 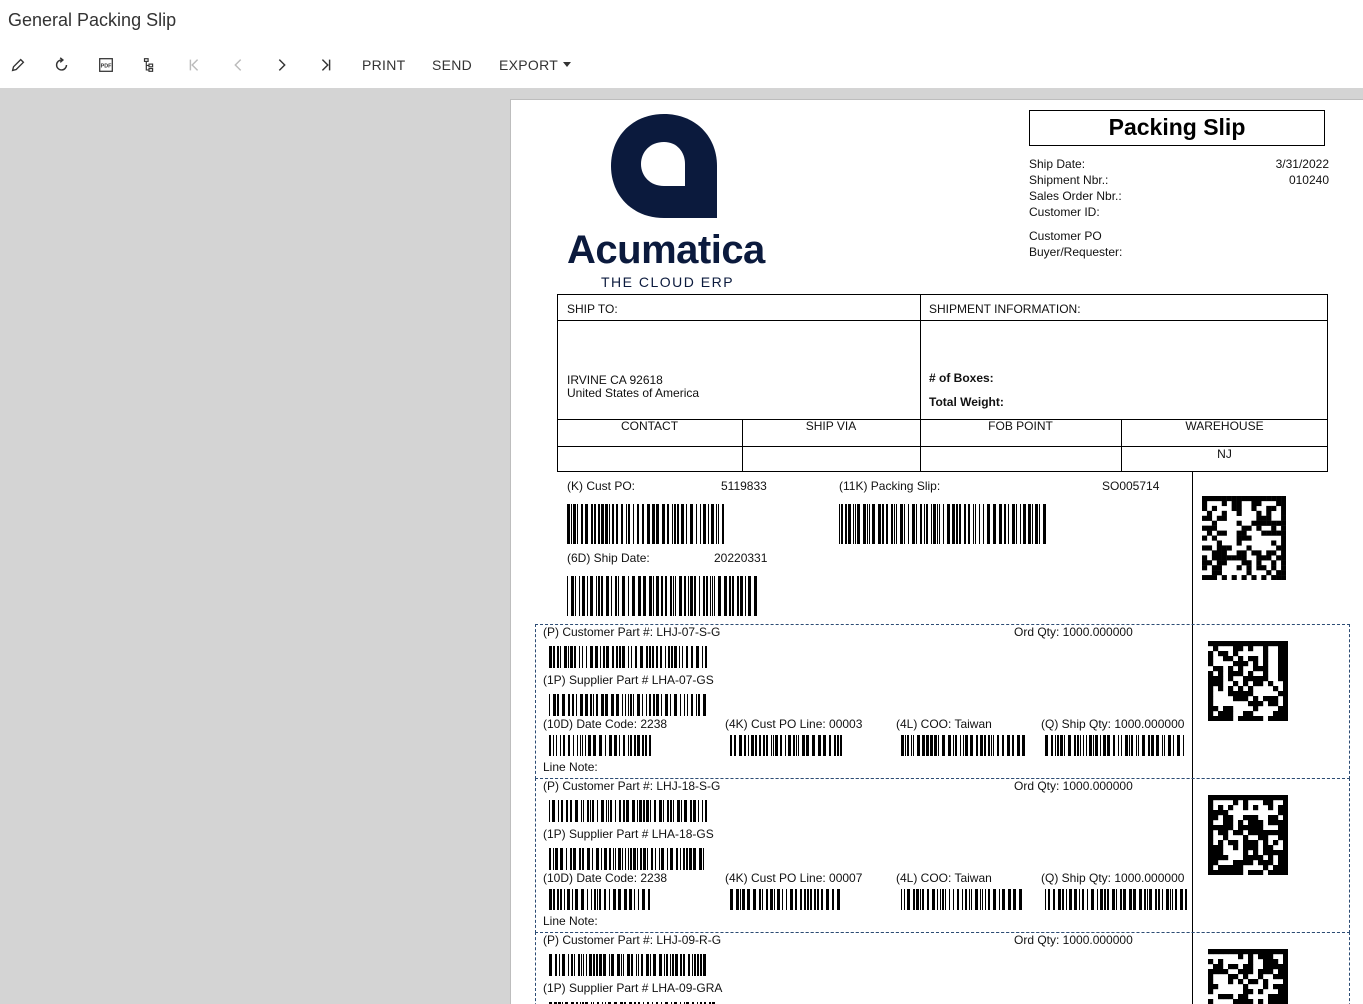 I want to click on export-dropdown: EXPORT, so click(x=535, y=65).